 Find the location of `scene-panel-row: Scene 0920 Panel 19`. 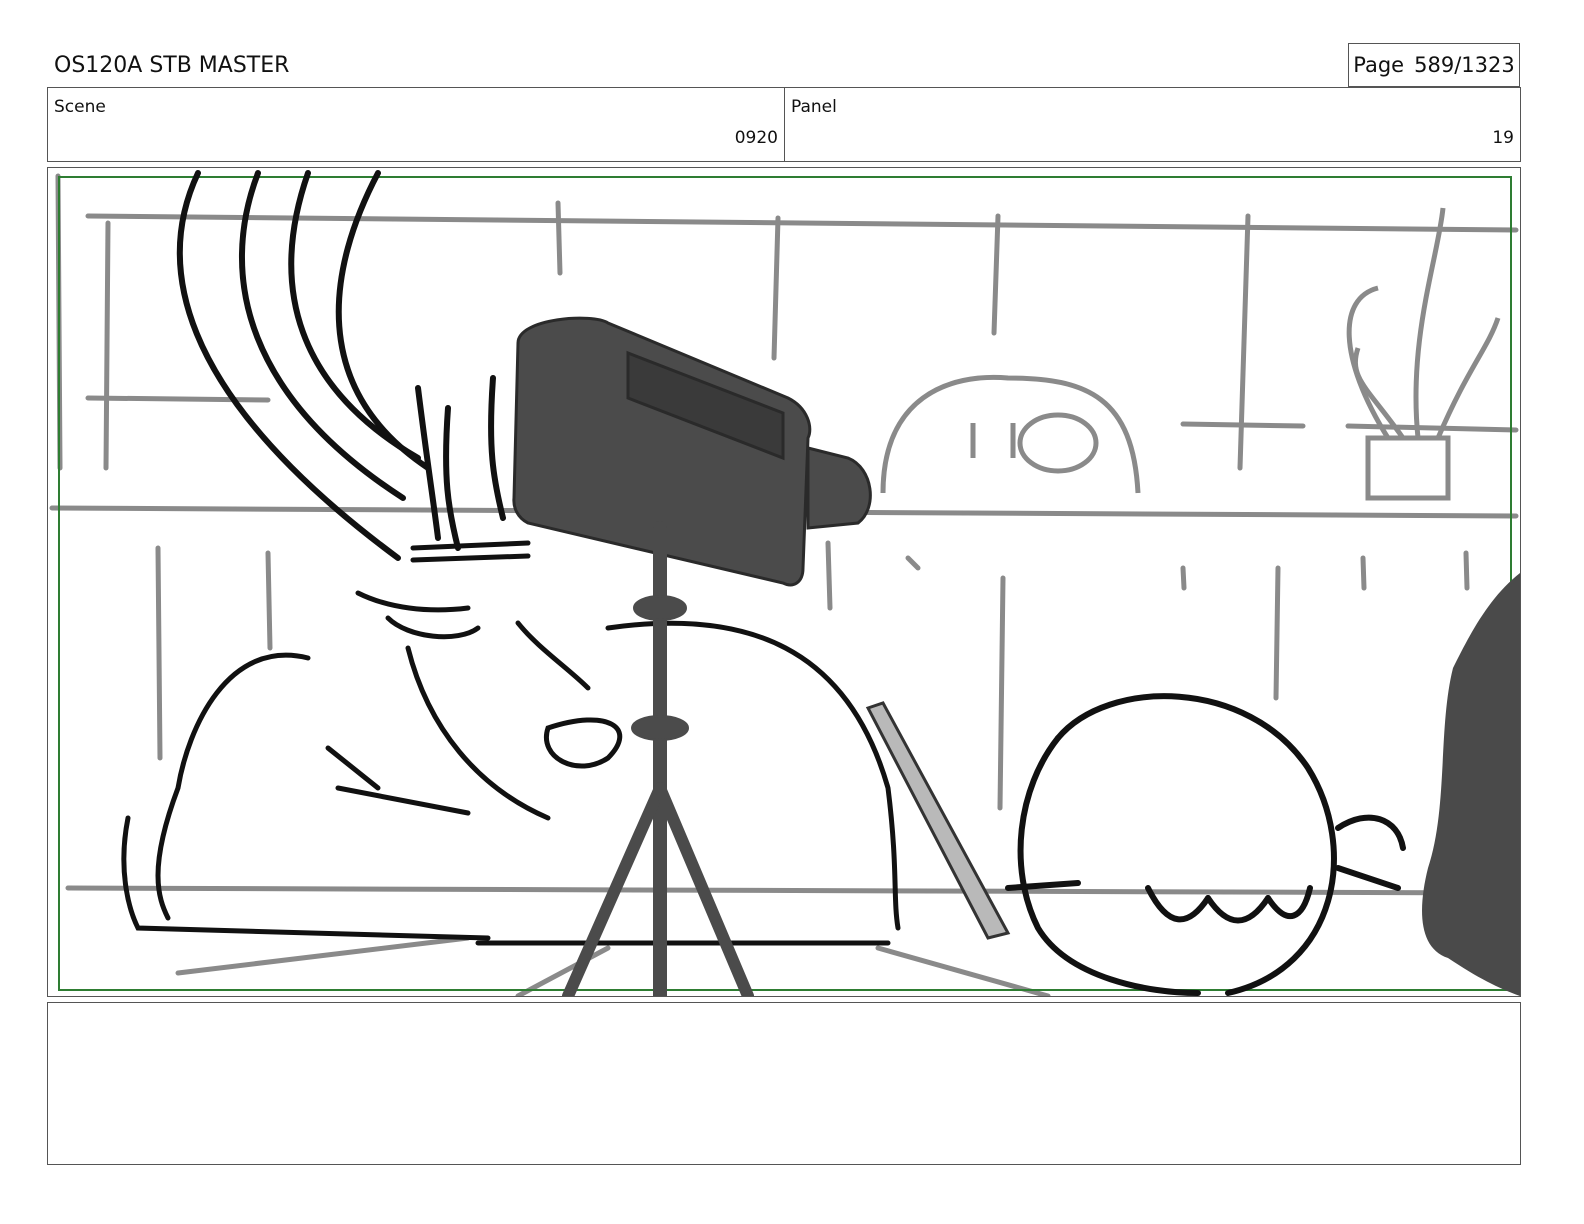

scene-panel-row: Scene 0920 Panel 19 is located at coordinates (784, 124).